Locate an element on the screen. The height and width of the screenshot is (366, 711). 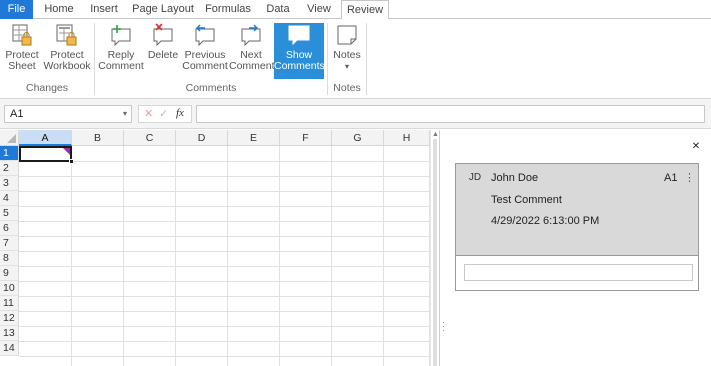
protect-workbook-label-2: Workbook is located at coordinates (67, 66).